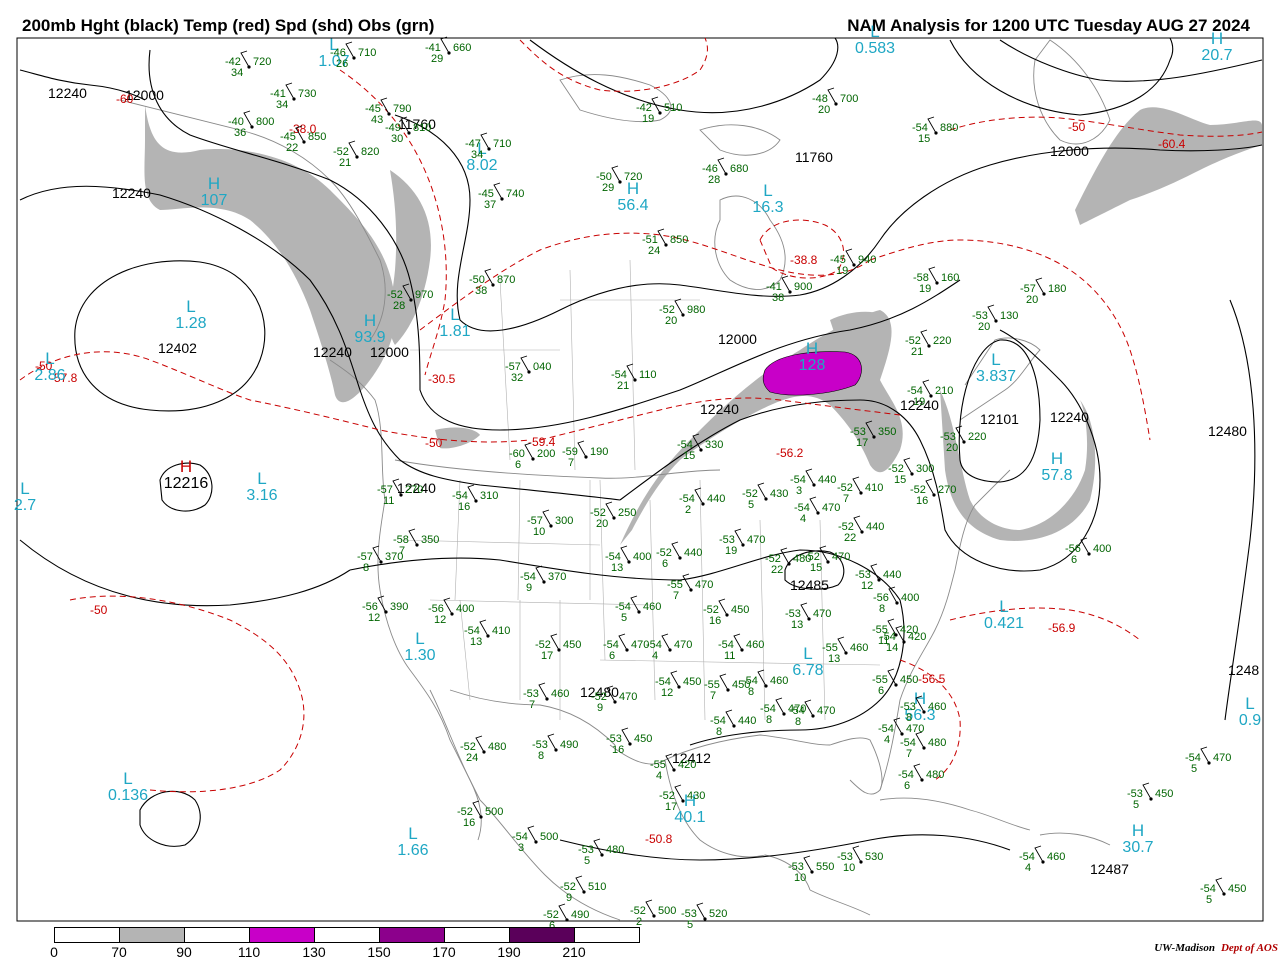 Image resolution: width=1280 pixels, height=964 pixels. Describe the element at coordinates (1249, 703) in the screenshot. I see `center-letter: L` at that location.